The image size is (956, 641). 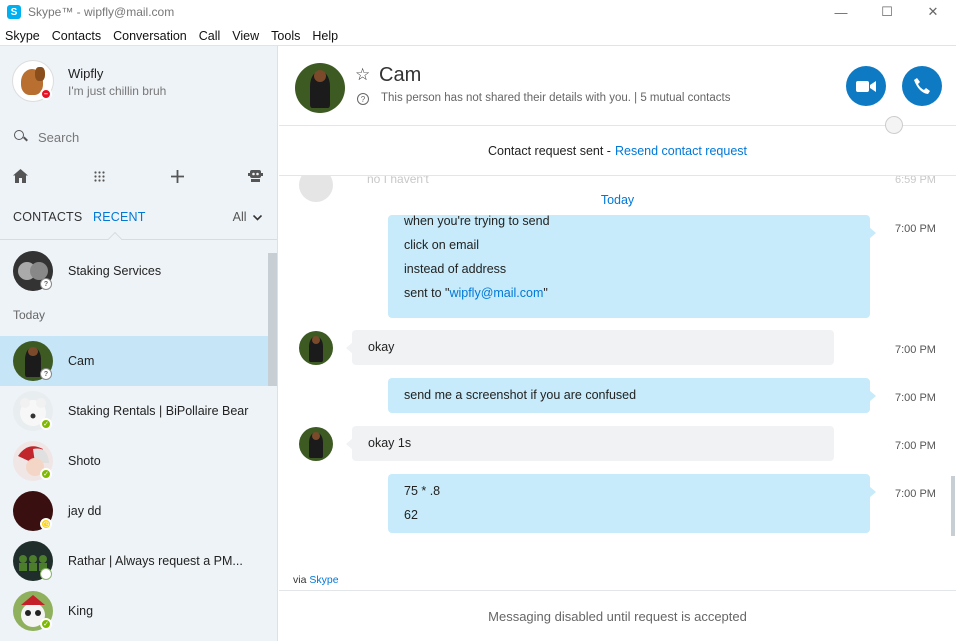 I want to click on dialpad-icon, so click(x=99, y=176).